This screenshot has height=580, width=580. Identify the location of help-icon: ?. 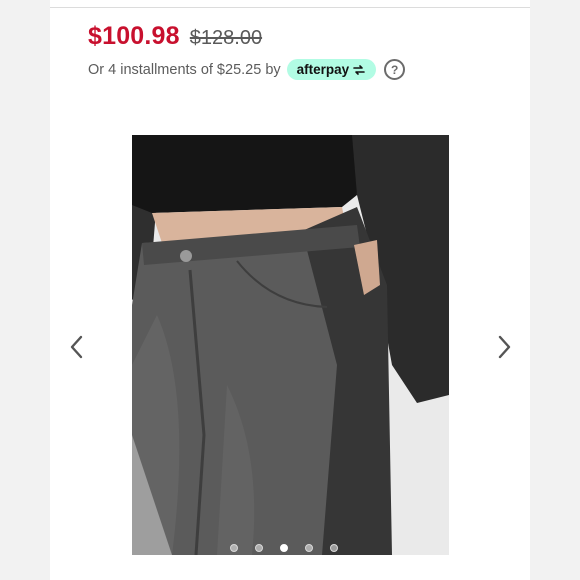
(395, 69).